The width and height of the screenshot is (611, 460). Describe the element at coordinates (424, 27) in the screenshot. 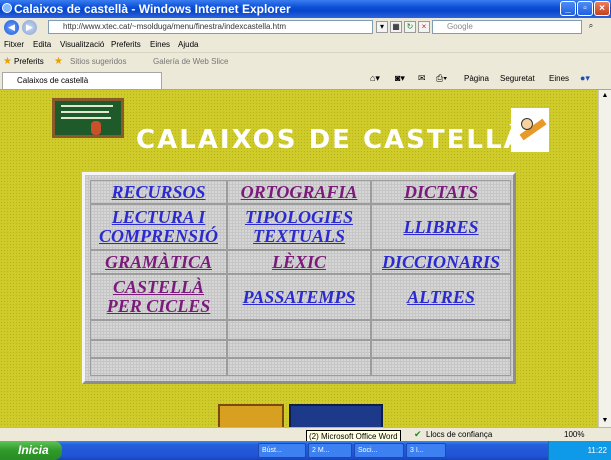

I see `stop-icon: ×` at that location.